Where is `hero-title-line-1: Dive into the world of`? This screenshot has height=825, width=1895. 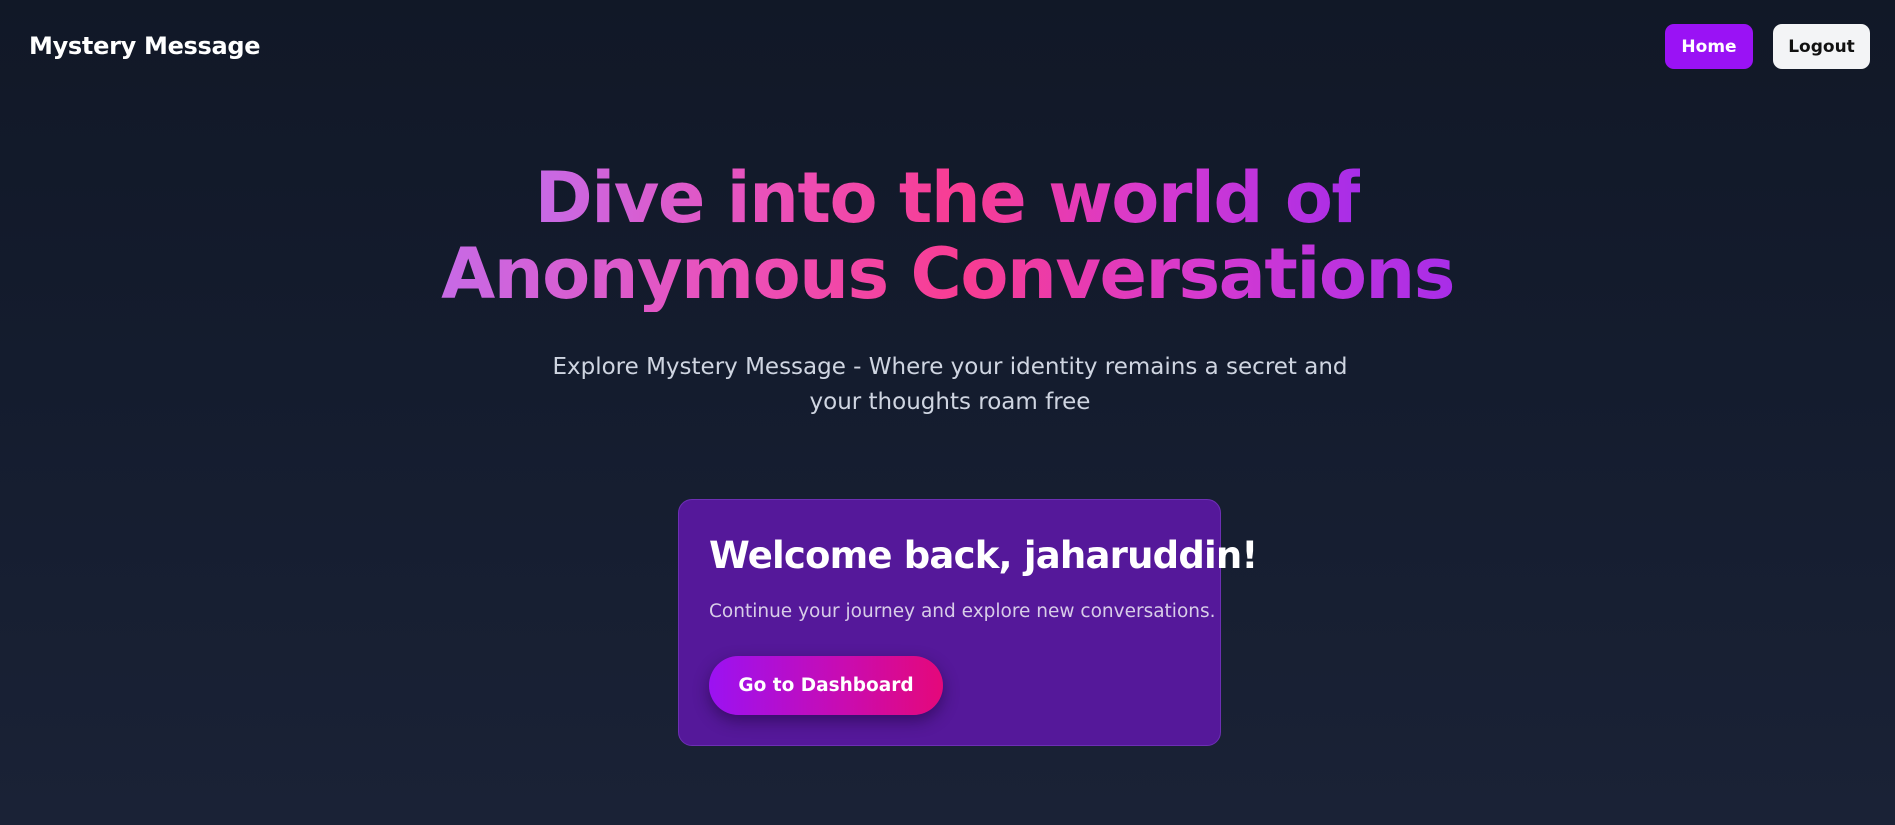 hero-title-line-1: Dive into the world of is located at coordinates (948, 198).